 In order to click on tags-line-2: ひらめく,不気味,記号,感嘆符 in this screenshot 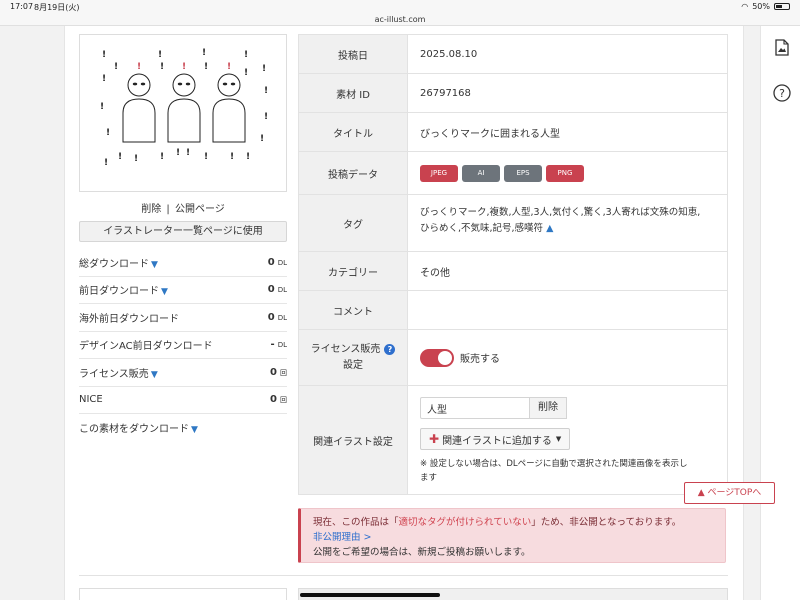, I will do `click(482, 228)`.